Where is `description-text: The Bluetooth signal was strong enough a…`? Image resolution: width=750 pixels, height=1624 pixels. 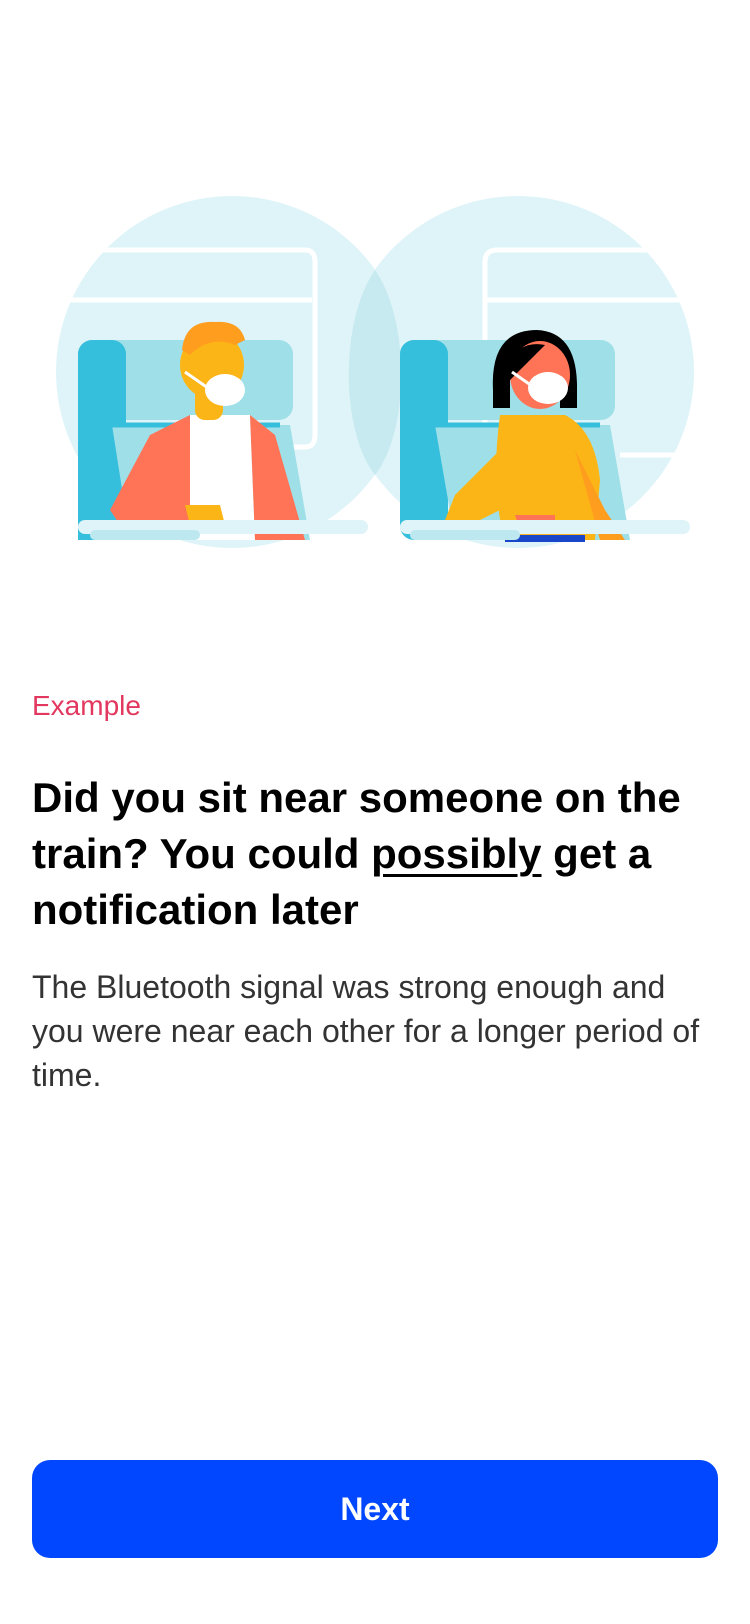 description-text: The Bluetooth signal was strong enough a… is located at coordinates (366, 1031).